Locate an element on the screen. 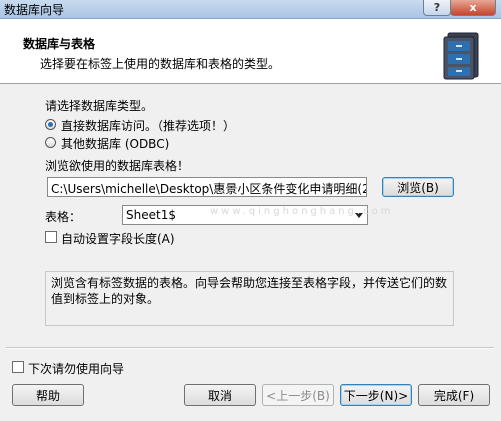 Image resolution: width=501 pixels, height=421 pixels. browse-button: 浏览(B) is located at coordinates (418, 187).